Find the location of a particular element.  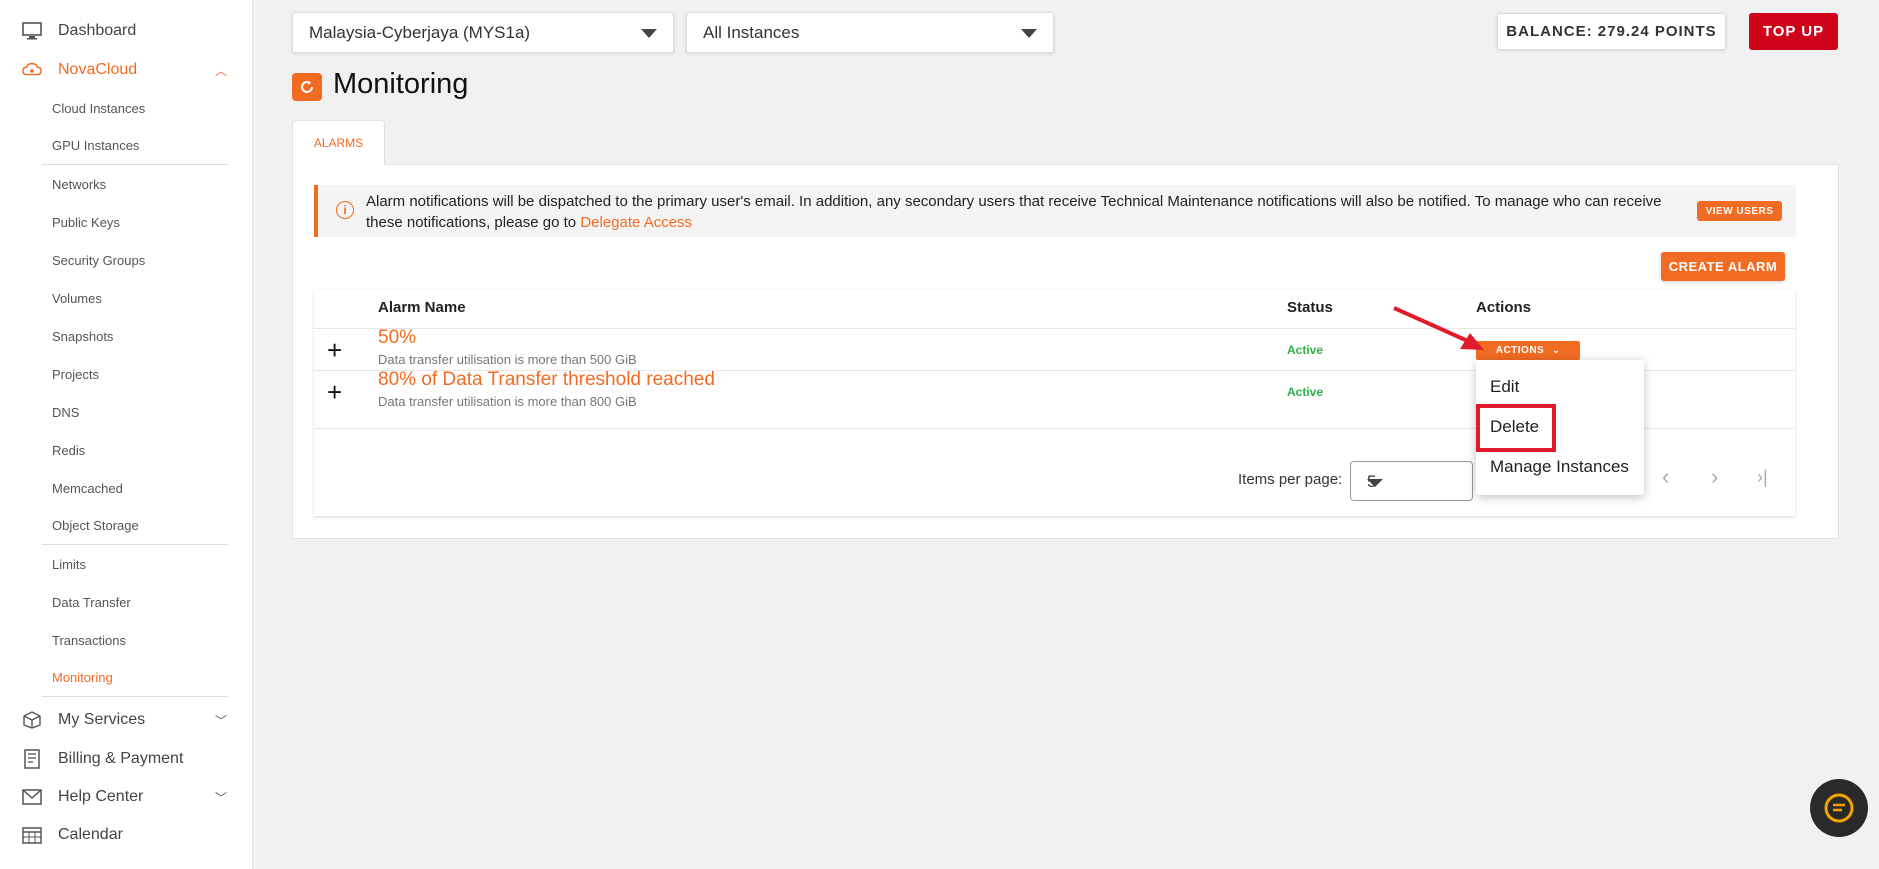

actions-dropdown-button: ACTIONS ⌄ is located at coordinates (1528, 350).